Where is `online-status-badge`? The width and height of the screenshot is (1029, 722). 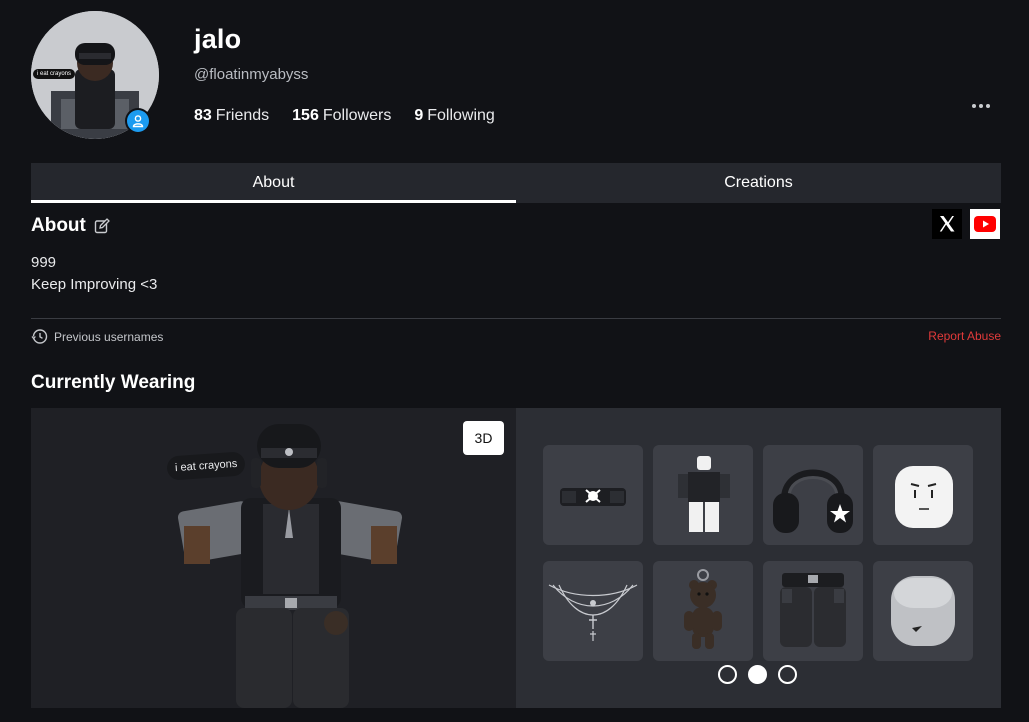 online-status-badge is located at coordinates (138, 121).